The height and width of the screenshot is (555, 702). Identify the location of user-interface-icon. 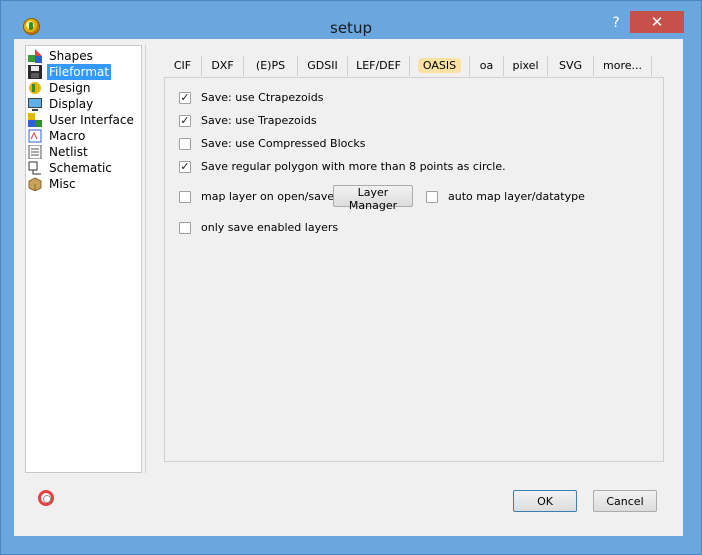
(35, 120).